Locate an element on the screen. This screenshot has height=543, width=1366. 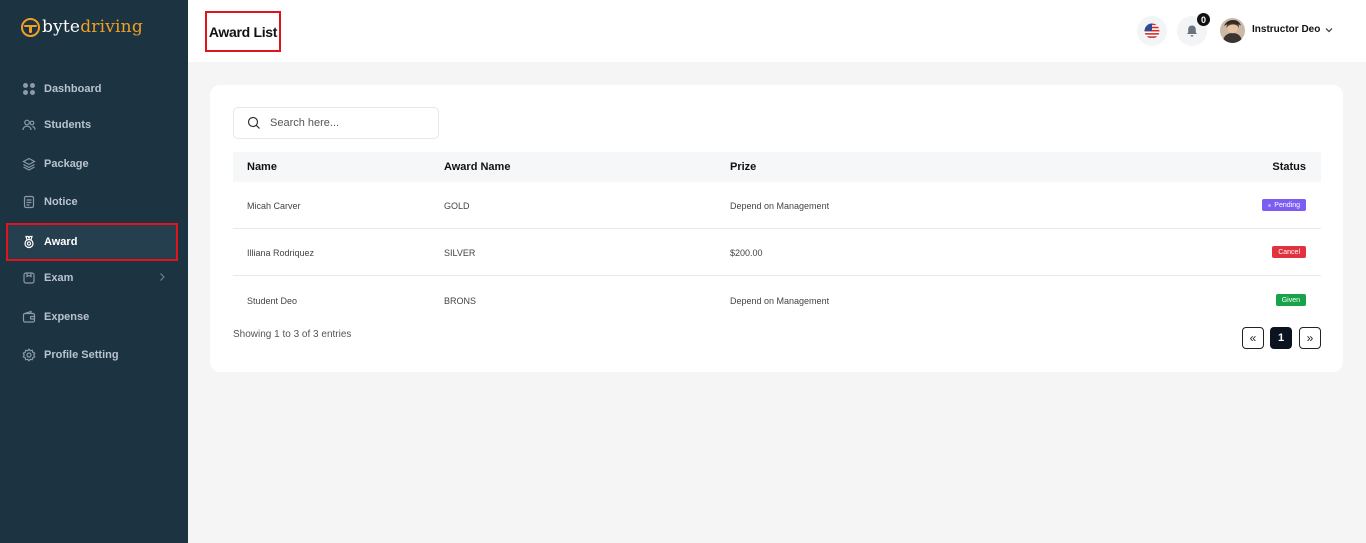
chevron-down-icon is located at coordinates (1329, 30).